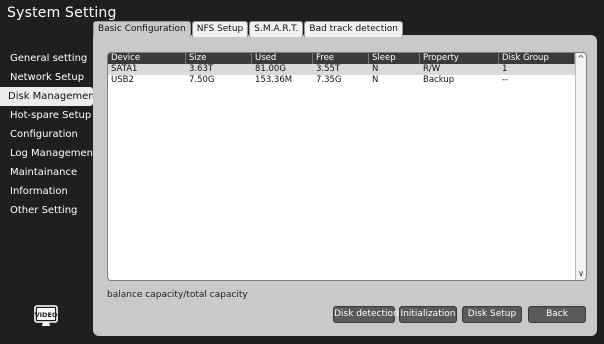  I want to click on cell-device: SATA1, so click(124, 69).